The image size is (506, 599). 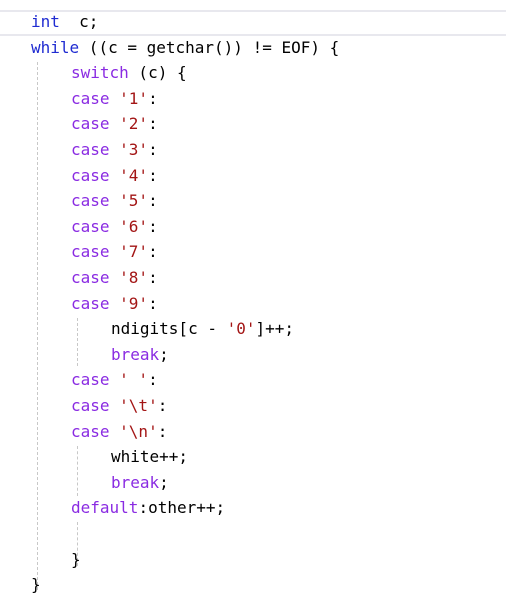 I want to click on string-token: '1', so click(x=129, y=98).